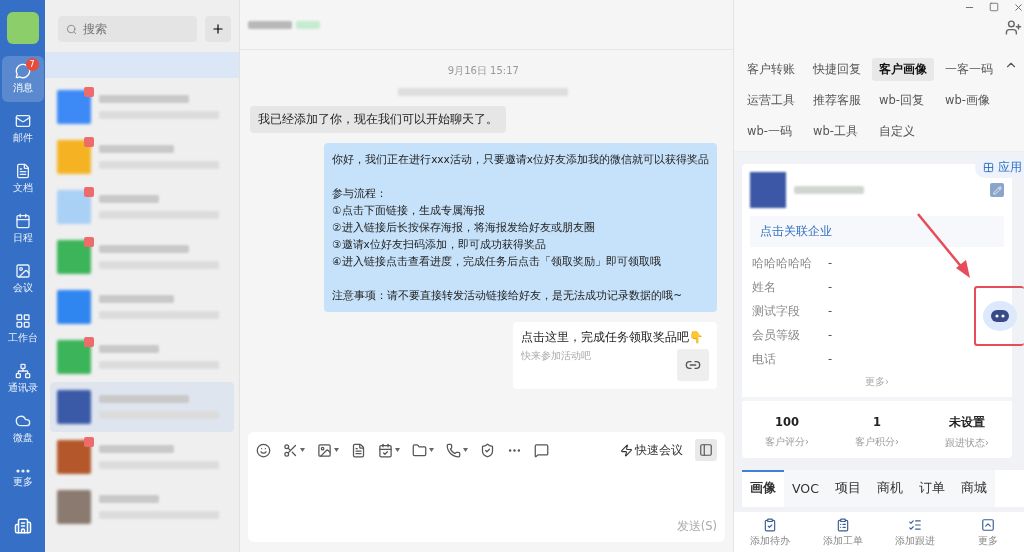  I want to click on nav-item: 工作台, so click(22, 329).